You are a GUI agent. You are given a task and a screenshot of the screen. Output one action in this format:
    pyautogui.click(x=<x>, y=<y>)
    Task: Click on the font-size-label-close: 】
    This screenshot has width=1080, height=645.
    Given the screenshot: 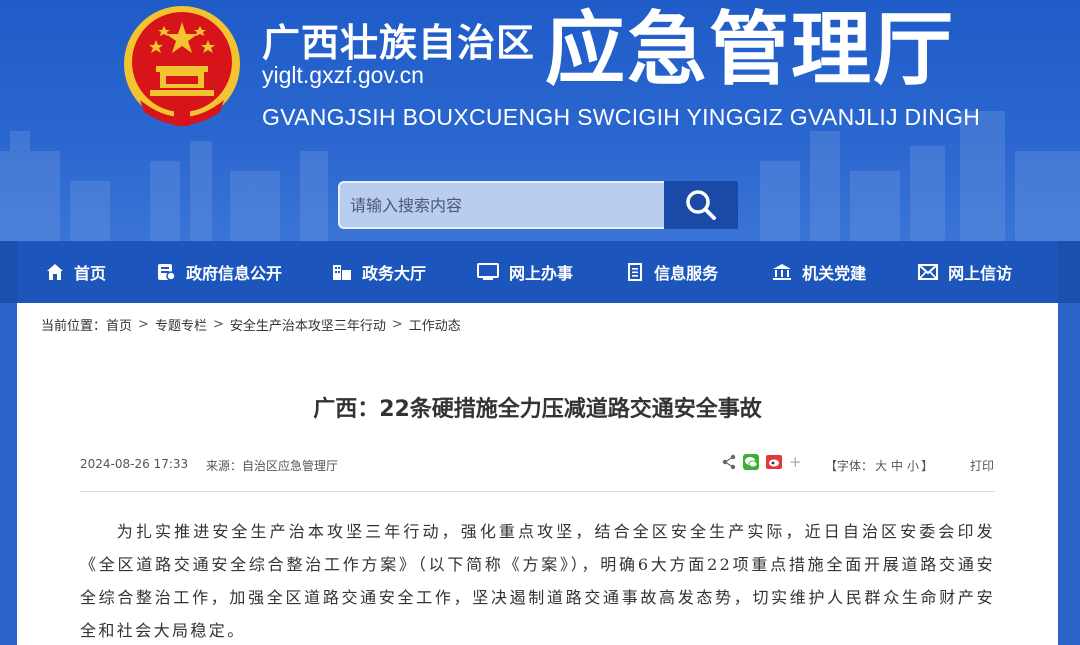 What is the action you would take?
    pyautogui.click(x=927, y=466)
    